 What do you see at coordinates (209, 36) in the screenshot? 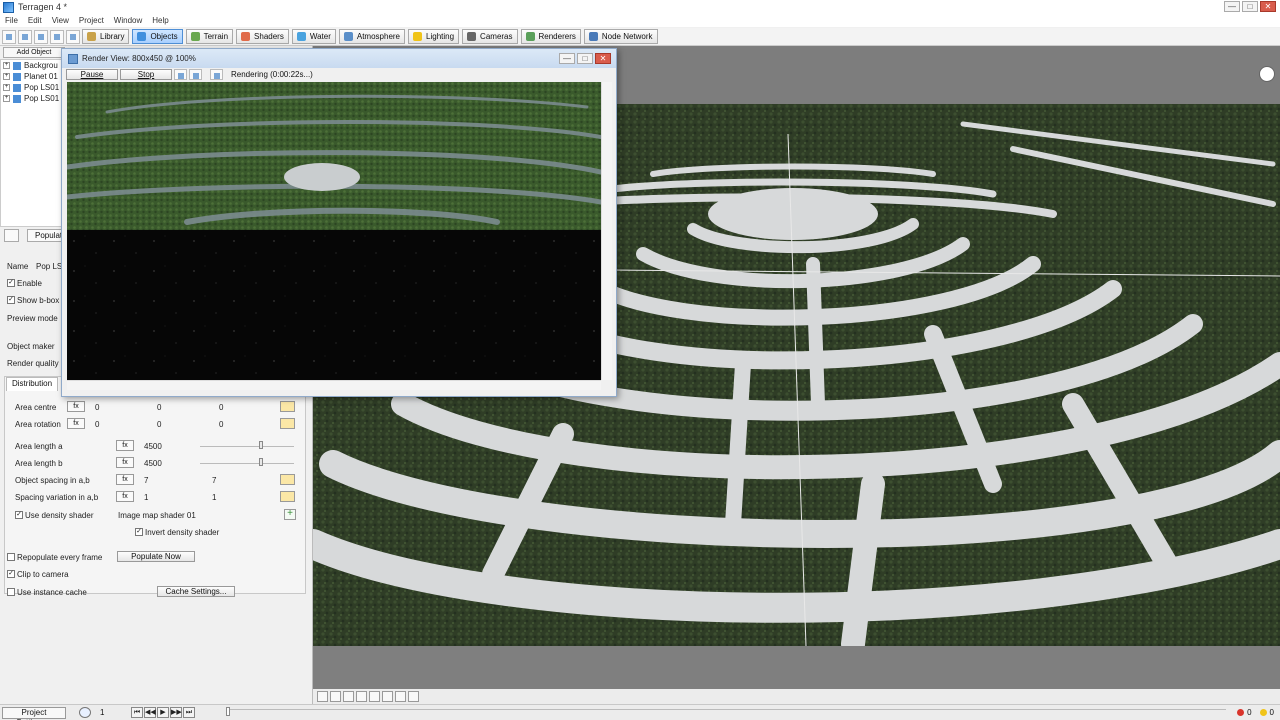
I see `tab-terrain: Terrain` at bounding box center [209, 36].